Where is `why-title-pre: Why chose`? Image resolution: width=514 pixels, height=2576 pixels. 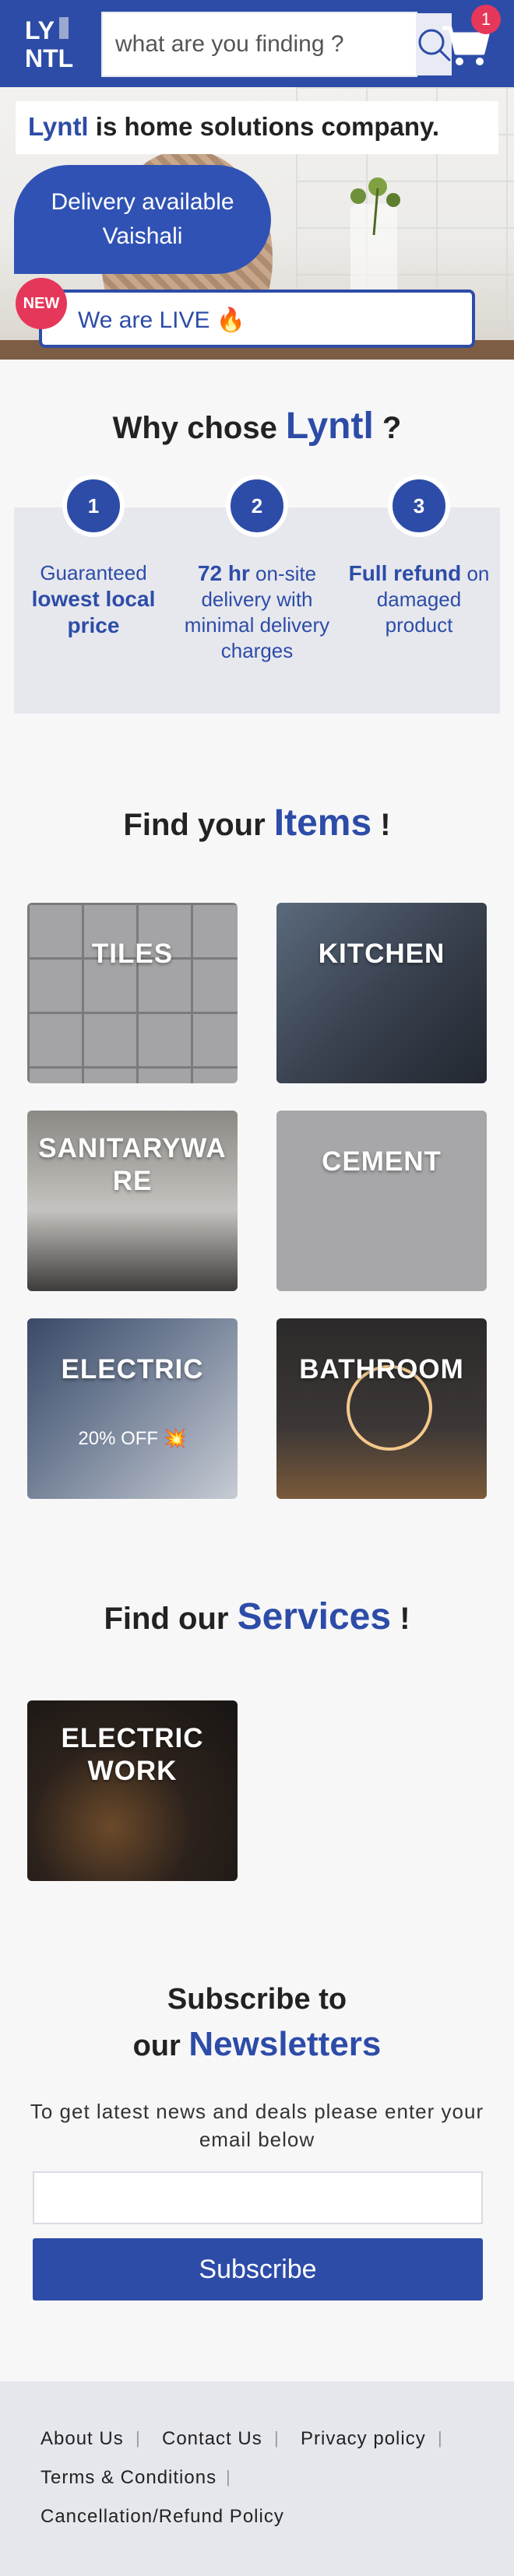 why-title-pre: Why chose is located at coordinates (199, 428).